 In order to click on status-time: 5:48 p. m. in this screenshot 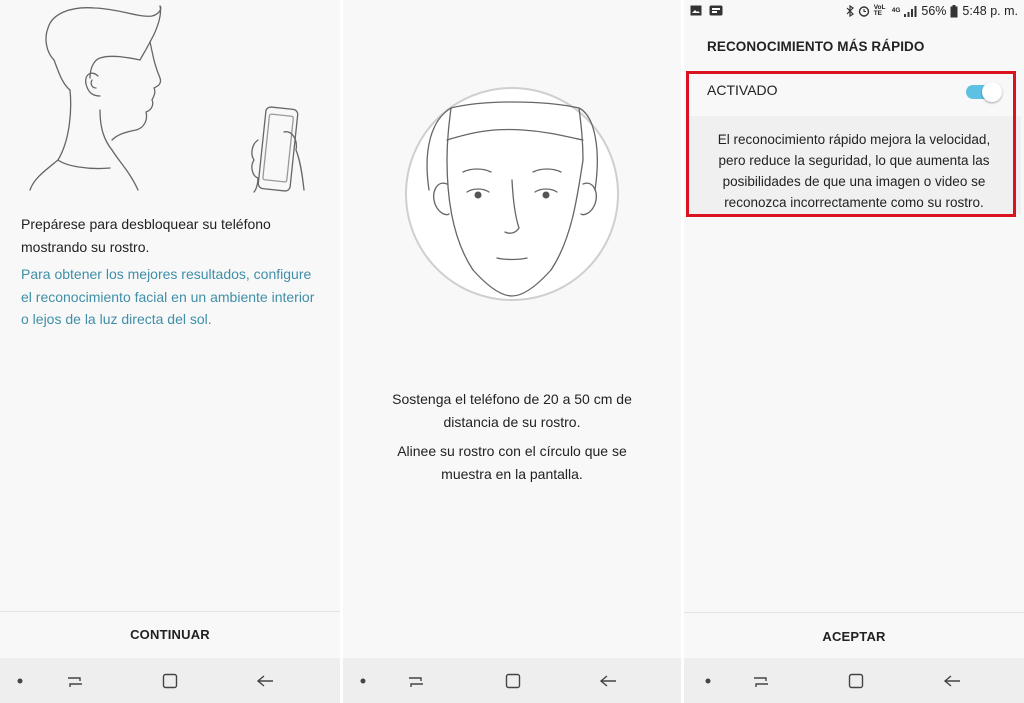, I will do `click(990, 11)`.